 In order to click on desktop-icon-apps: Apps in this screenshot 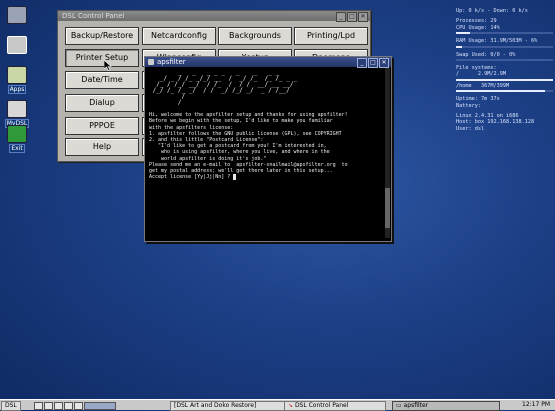, I will do `click(17, 80)`.